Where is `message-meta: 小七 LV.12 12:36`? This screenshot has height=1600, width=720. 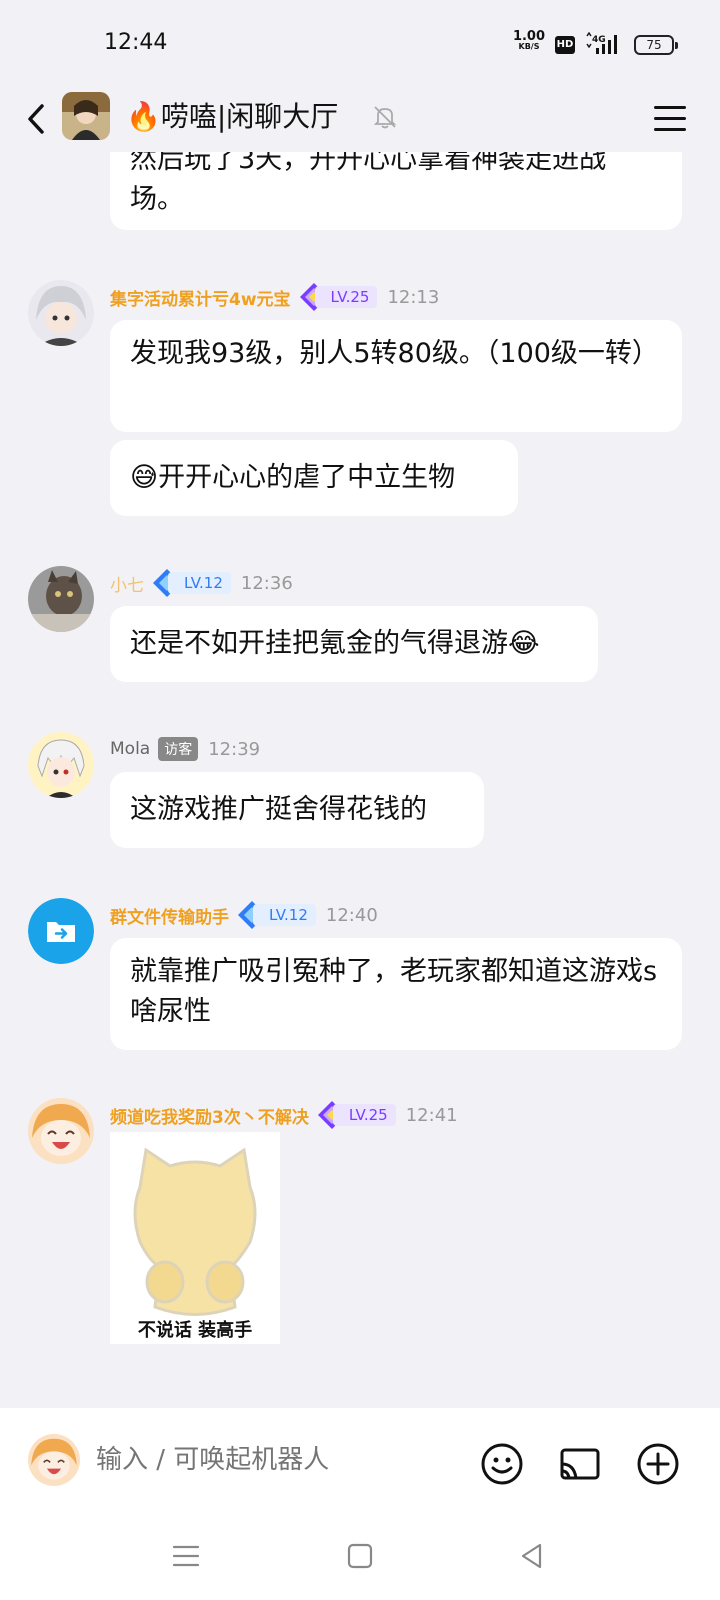
message-meta: 小七 LV.12 12:36 is located at coordinates (201, 583).